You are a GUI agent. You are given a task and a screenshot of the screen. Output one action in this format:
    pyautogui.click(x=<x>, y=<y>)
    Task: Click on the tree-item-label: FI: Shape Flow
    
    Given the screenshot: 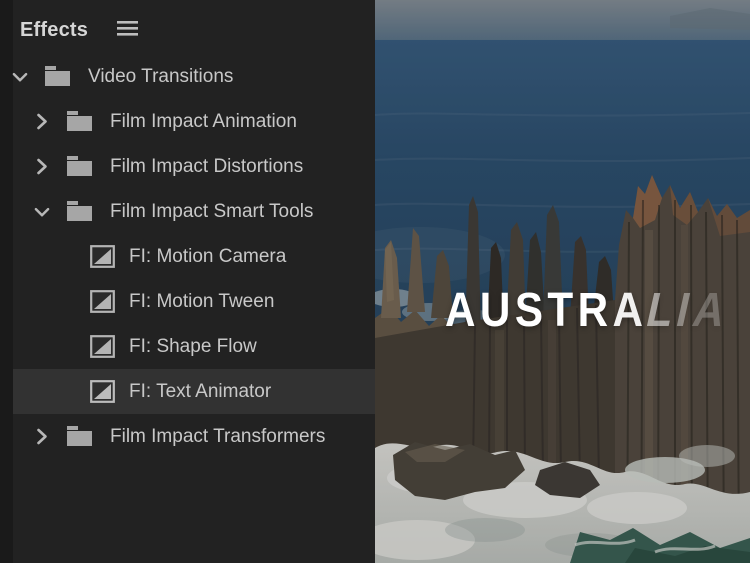 What is the action you would take?
    pyautogui.click(x=193, y=346)
    